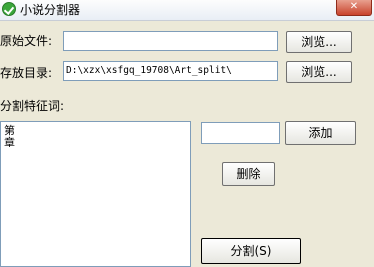  I want to click on close-button: ✕, so click(354, 8).